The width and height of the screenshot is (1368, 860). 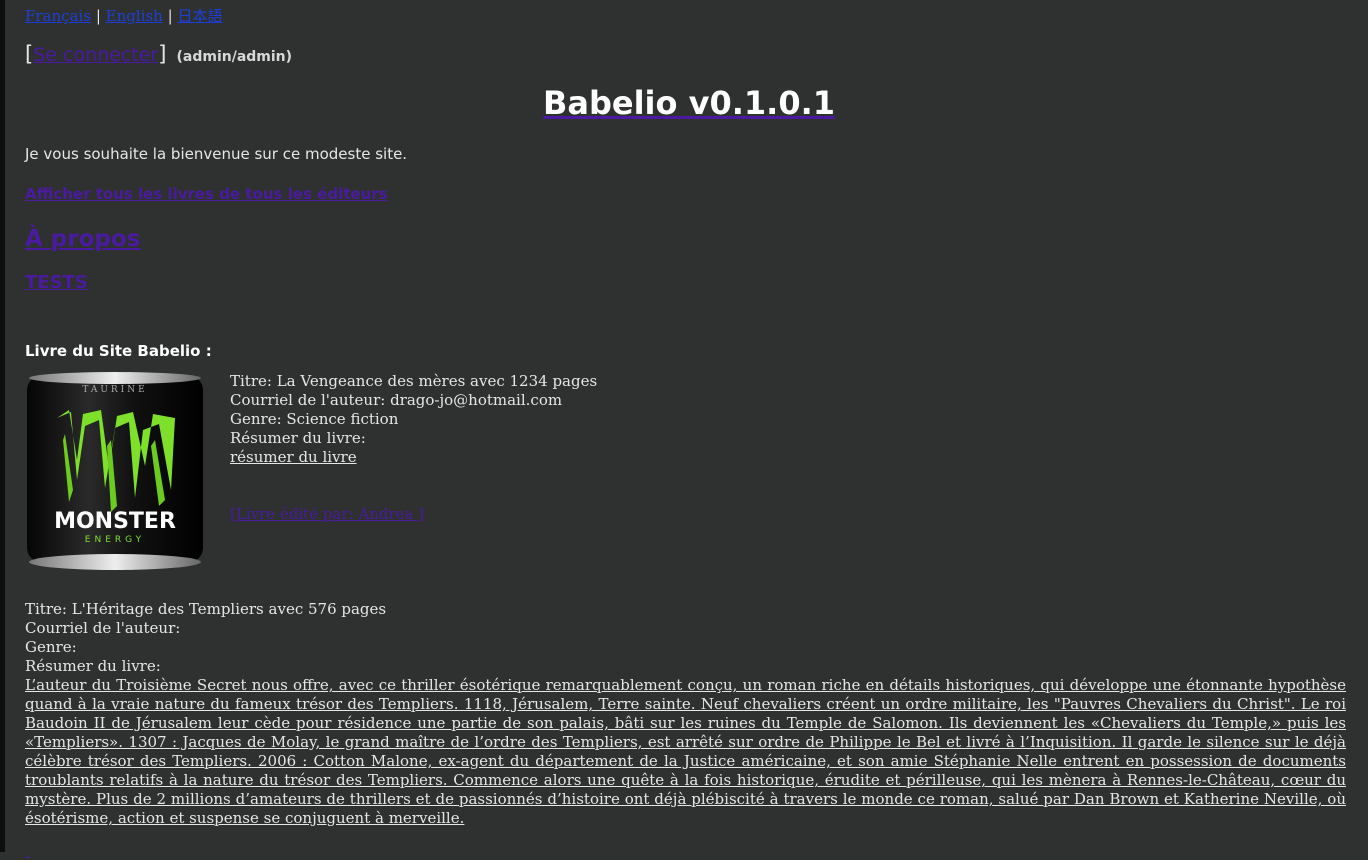 What do you see at coordinates (103, 628) in the screenshot?
I see `book-author-email: Courriel de l'auteur:` at bounding box center [103, 628].